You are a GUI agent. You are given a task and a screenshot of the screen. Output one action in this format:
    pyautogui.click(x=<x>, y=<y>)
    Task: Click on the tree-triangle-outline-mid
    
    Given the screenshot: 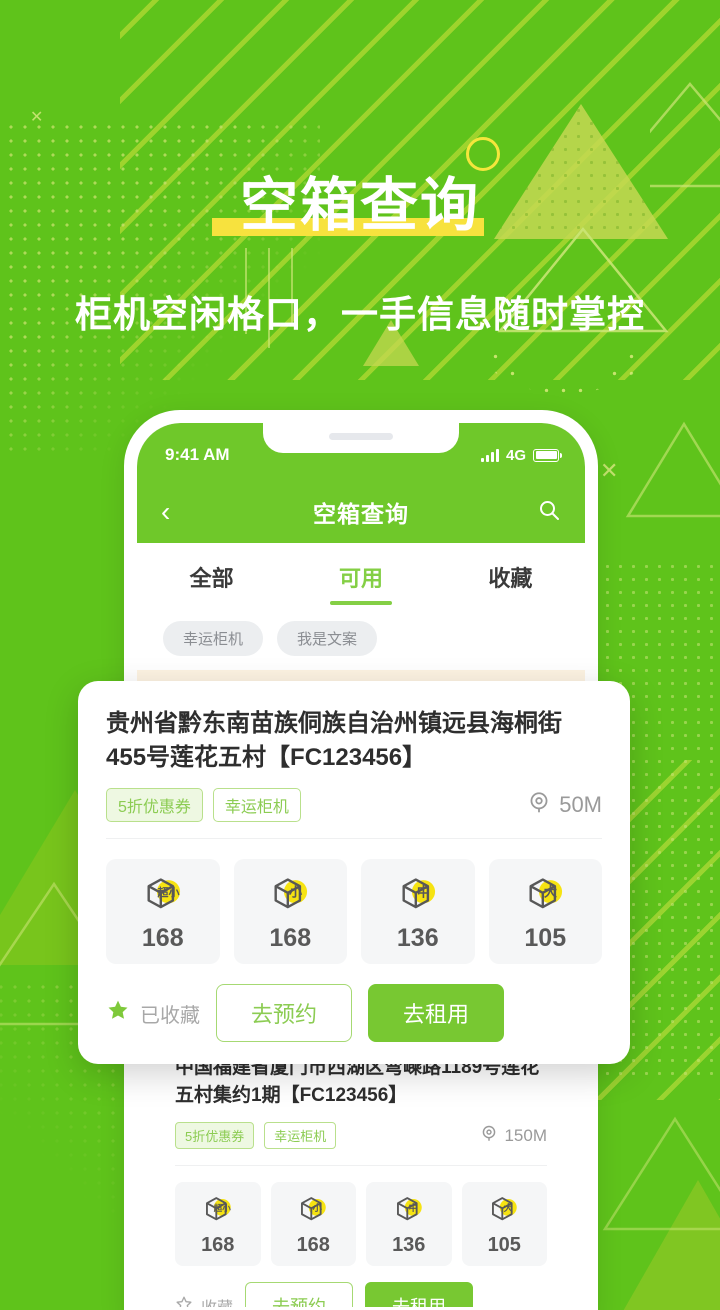 What is the action you would take?
    pyautogui.click(x=672, y=470)
    